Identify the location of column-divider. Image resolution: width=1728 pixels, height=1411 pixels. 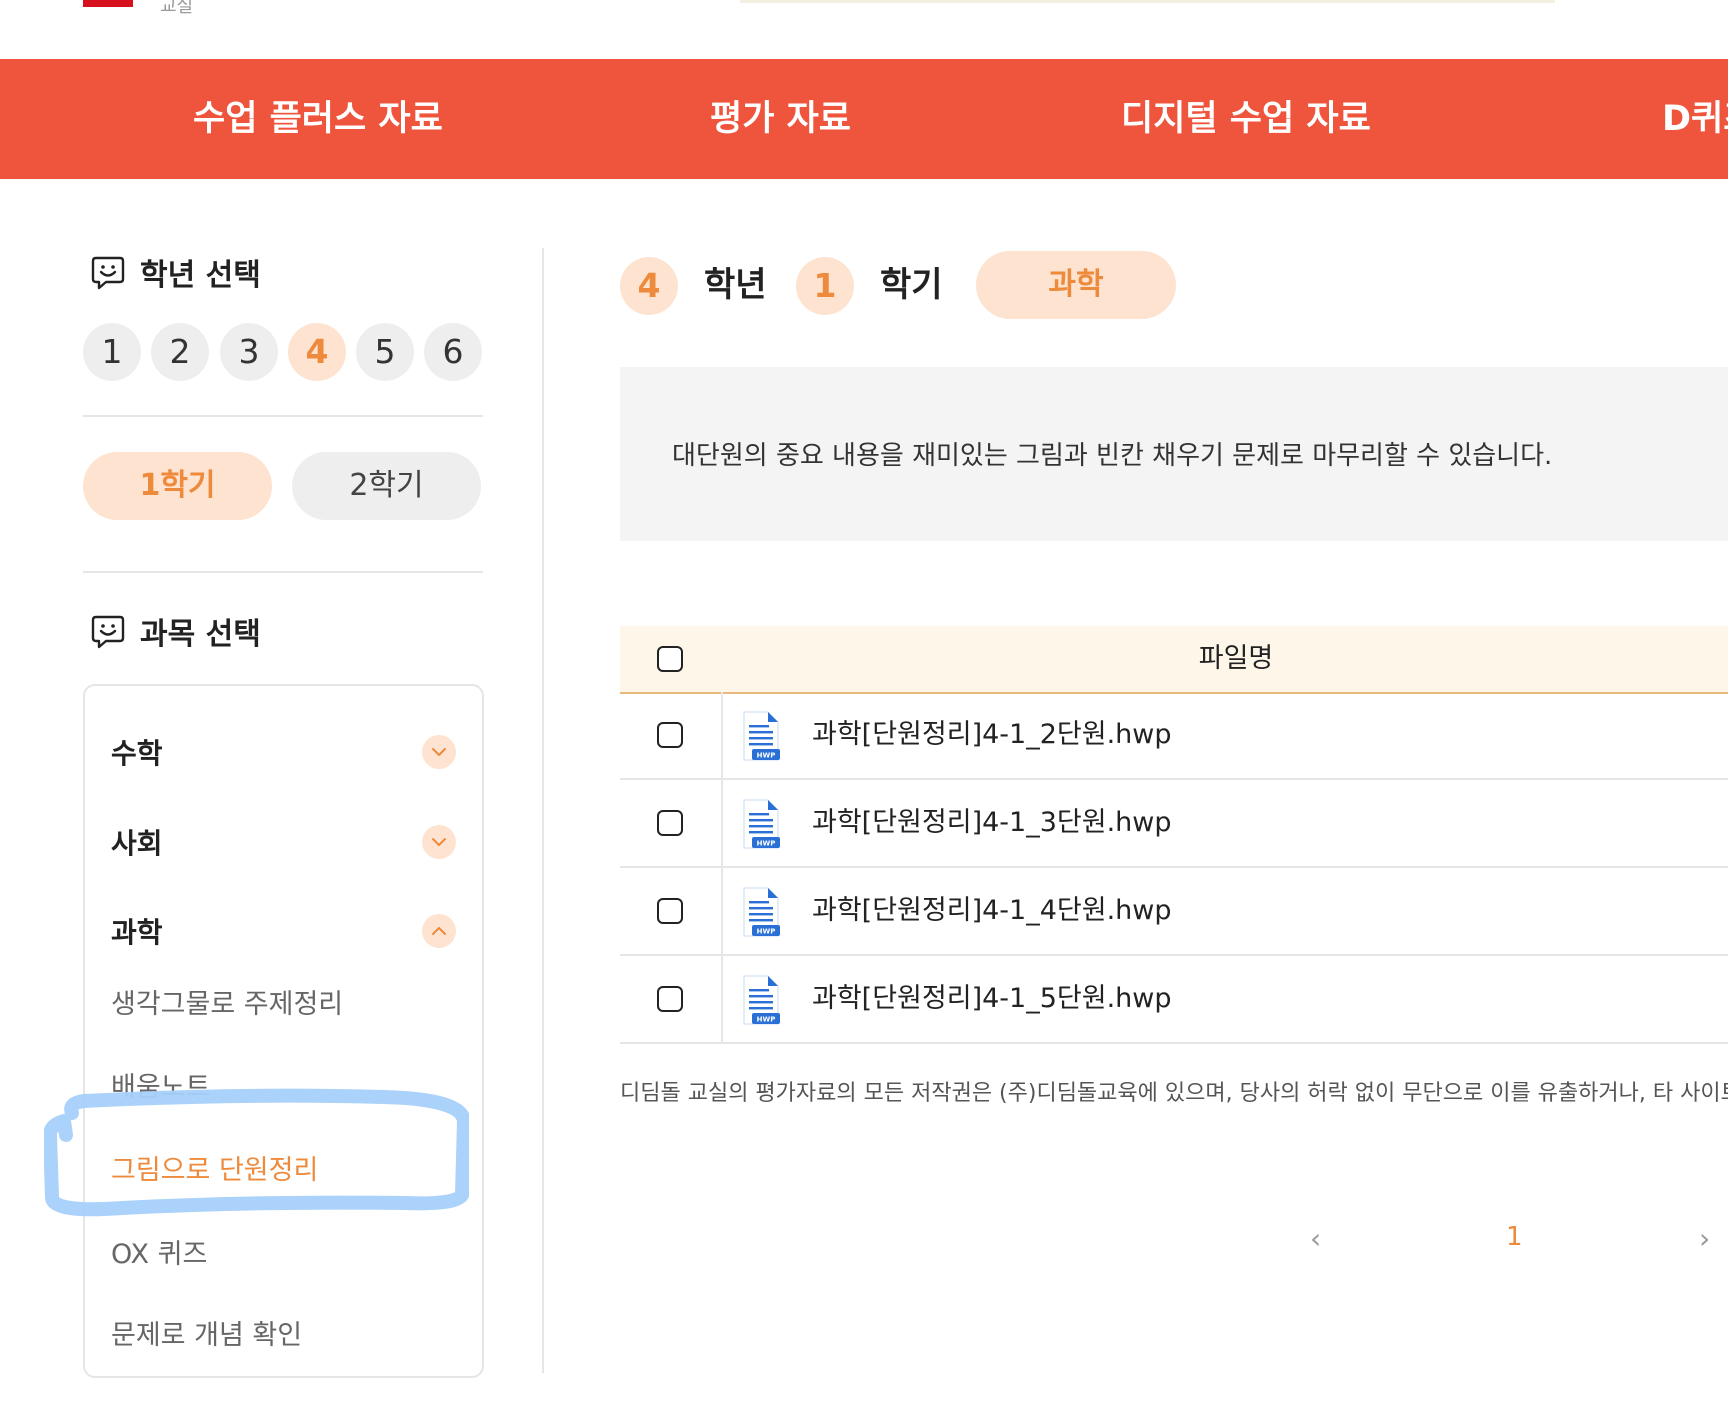
(543, 810).